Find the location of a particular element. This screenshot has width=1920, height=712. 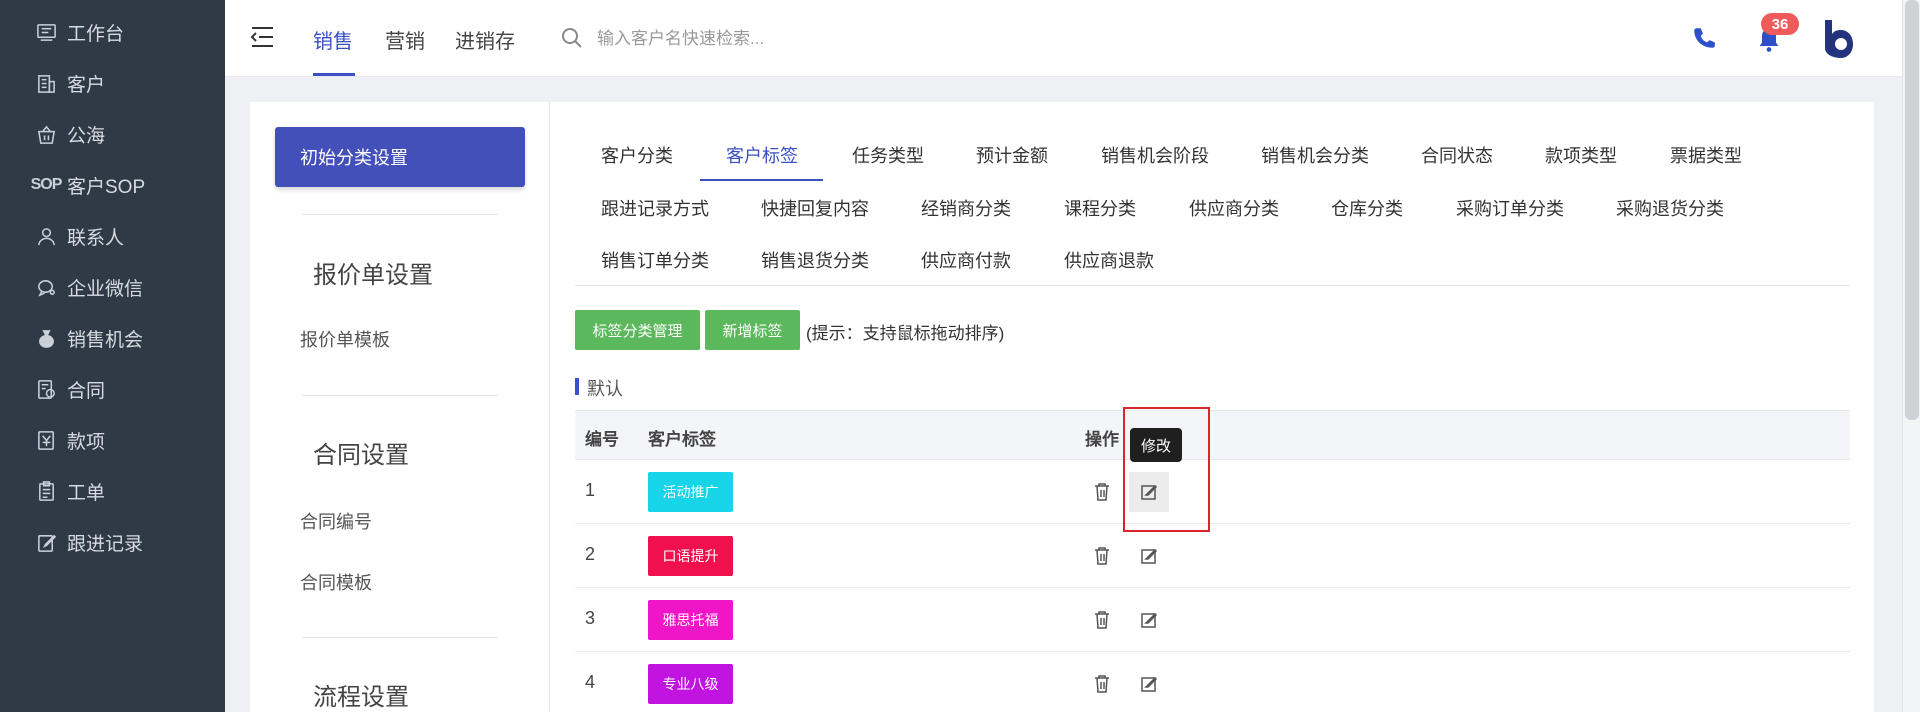

sidebar-item-dashboard: 工作台 is located at coordinates (112, 32).